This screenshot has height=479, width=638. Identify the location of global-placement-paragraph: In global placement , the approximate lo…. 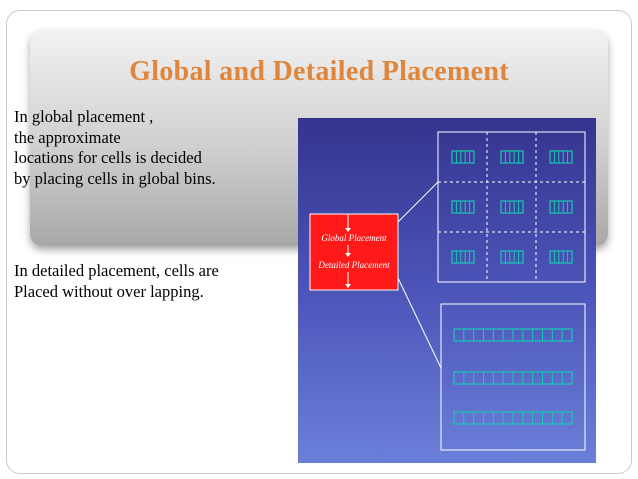
(159, 148).